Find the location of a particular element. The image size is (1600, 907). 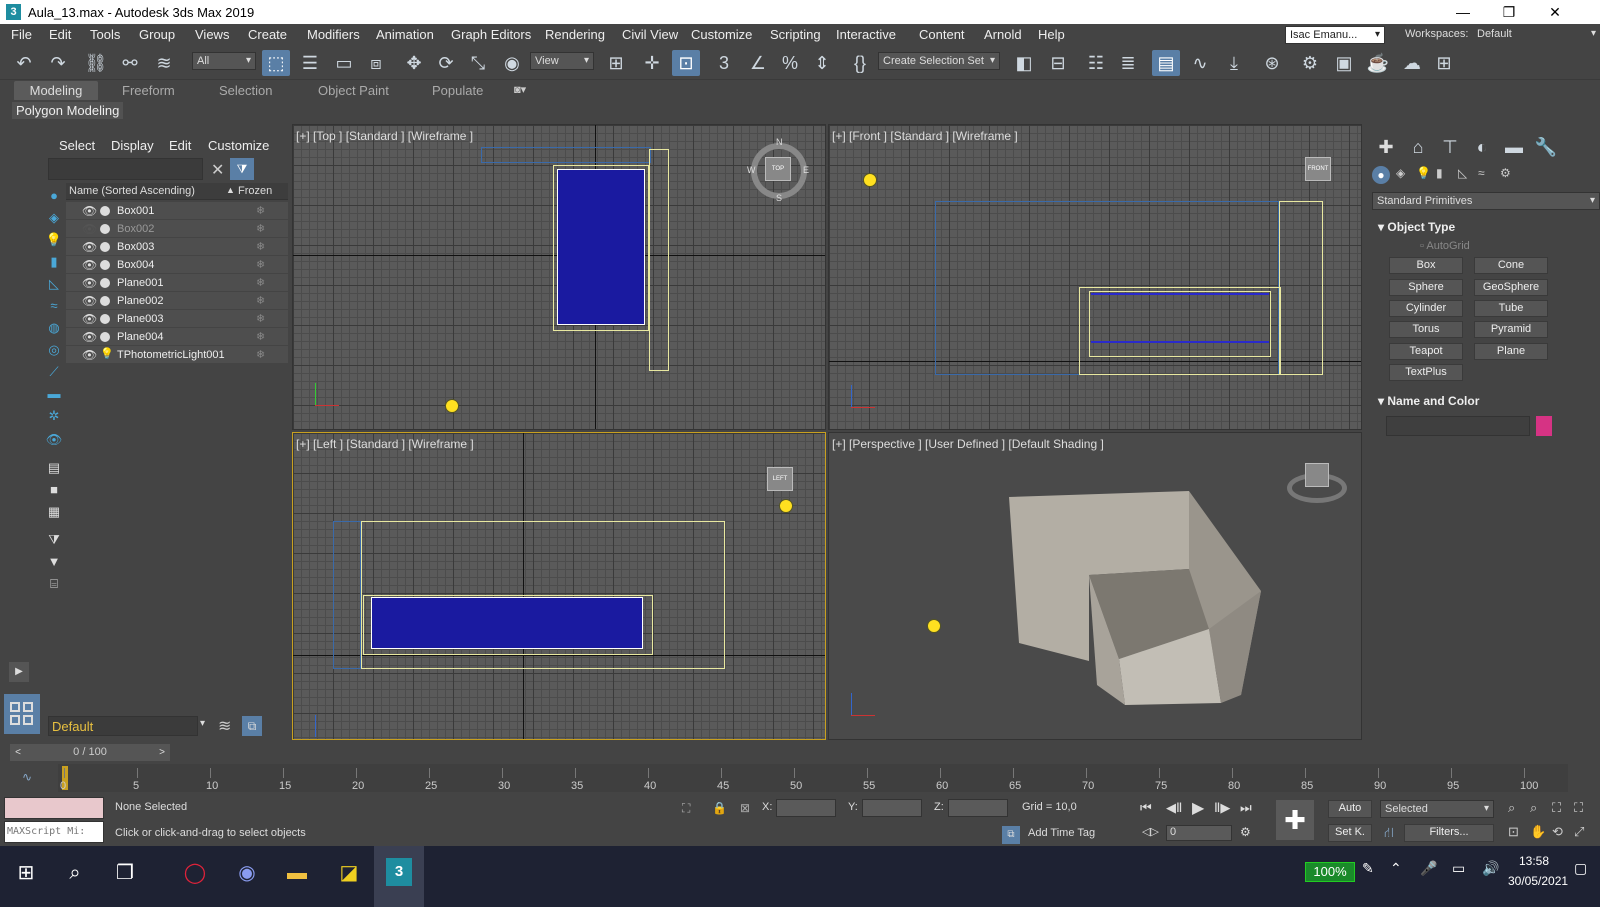

menu-group: Group is located at coordinates (157, 34).